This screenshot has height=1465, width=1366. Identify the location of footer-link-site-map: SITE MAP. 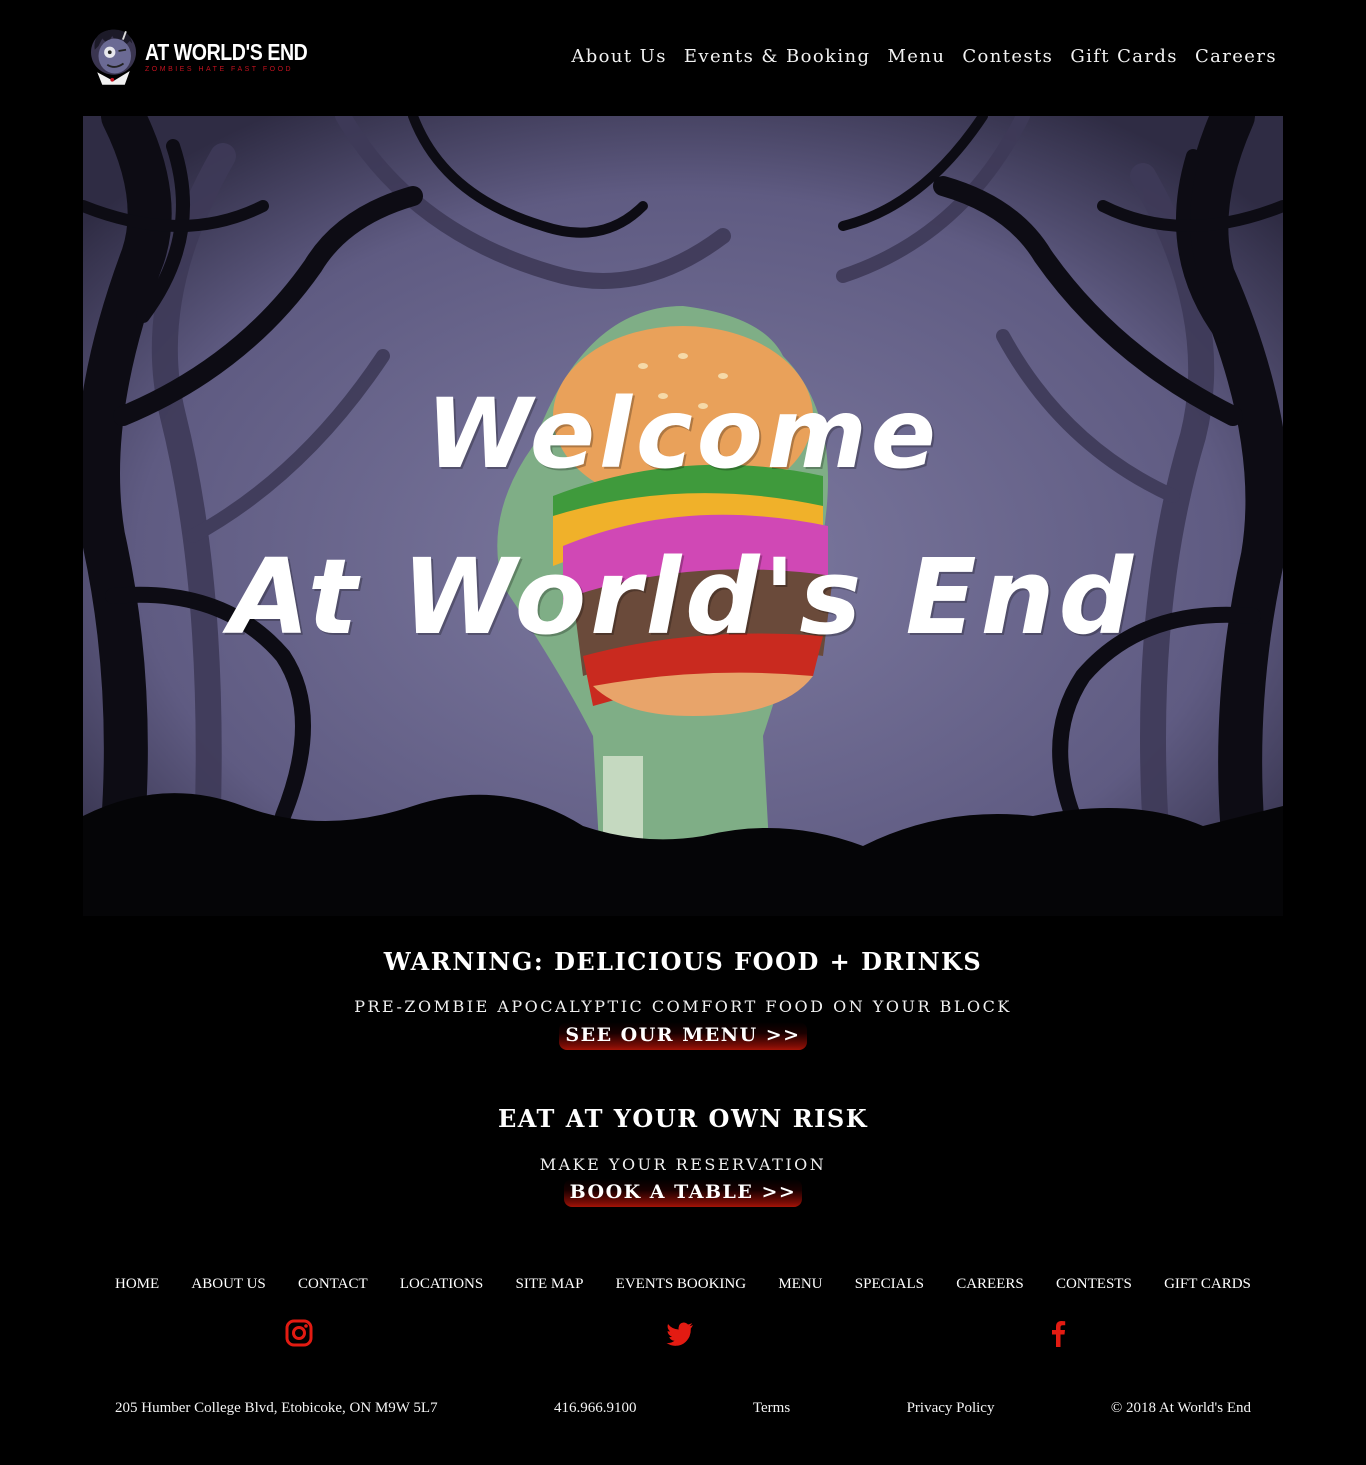
(549, 1284).